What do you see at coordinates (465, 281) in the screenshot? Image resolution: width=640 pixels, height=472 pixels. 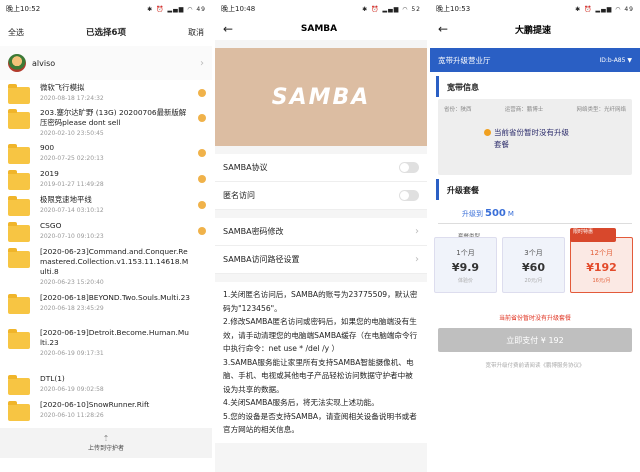 I see `package-note: 体验价` at bounding box center [465, 281].